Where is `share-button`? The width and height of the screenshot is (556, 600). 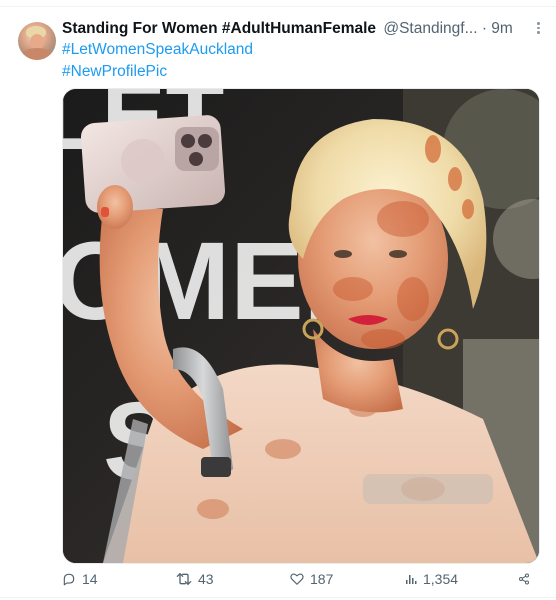
share-button is located at coordinates (524, 579).